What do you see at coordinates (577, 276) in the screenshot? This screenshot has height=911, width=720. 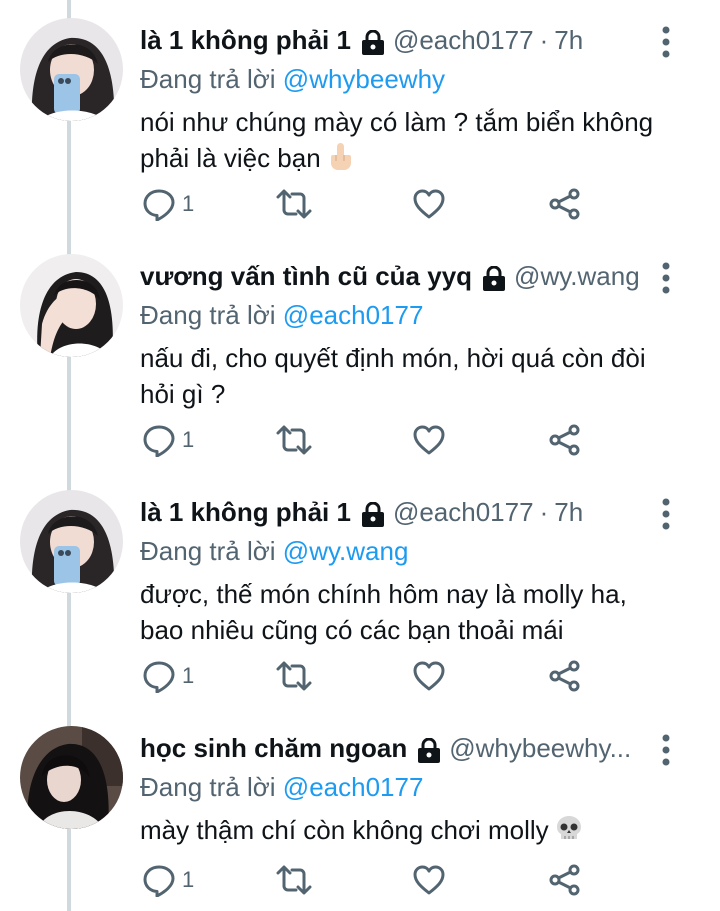 I see `user-handle: @wy.wang` at bounding box center [577, 276].